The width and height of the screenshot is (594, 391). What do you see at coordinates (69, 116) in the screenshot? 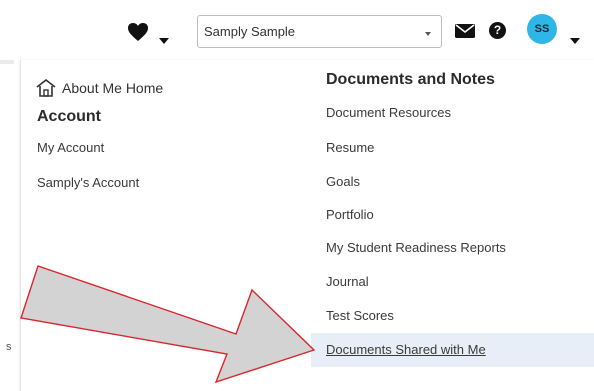
I see `account-heading: Account` at bounding box center [69, 116].